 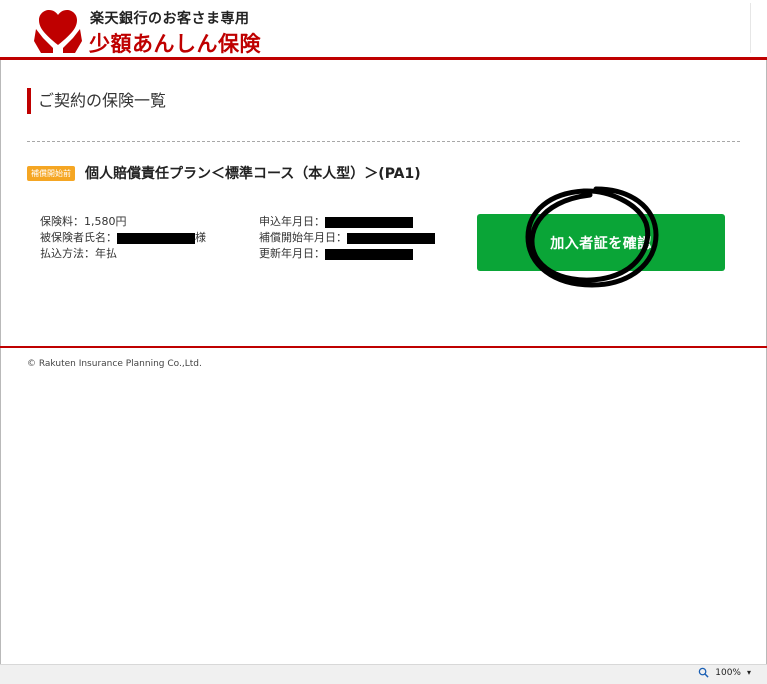 I want to click on start-date-row: 補償開始年月日：, so click(x=347, y=238).